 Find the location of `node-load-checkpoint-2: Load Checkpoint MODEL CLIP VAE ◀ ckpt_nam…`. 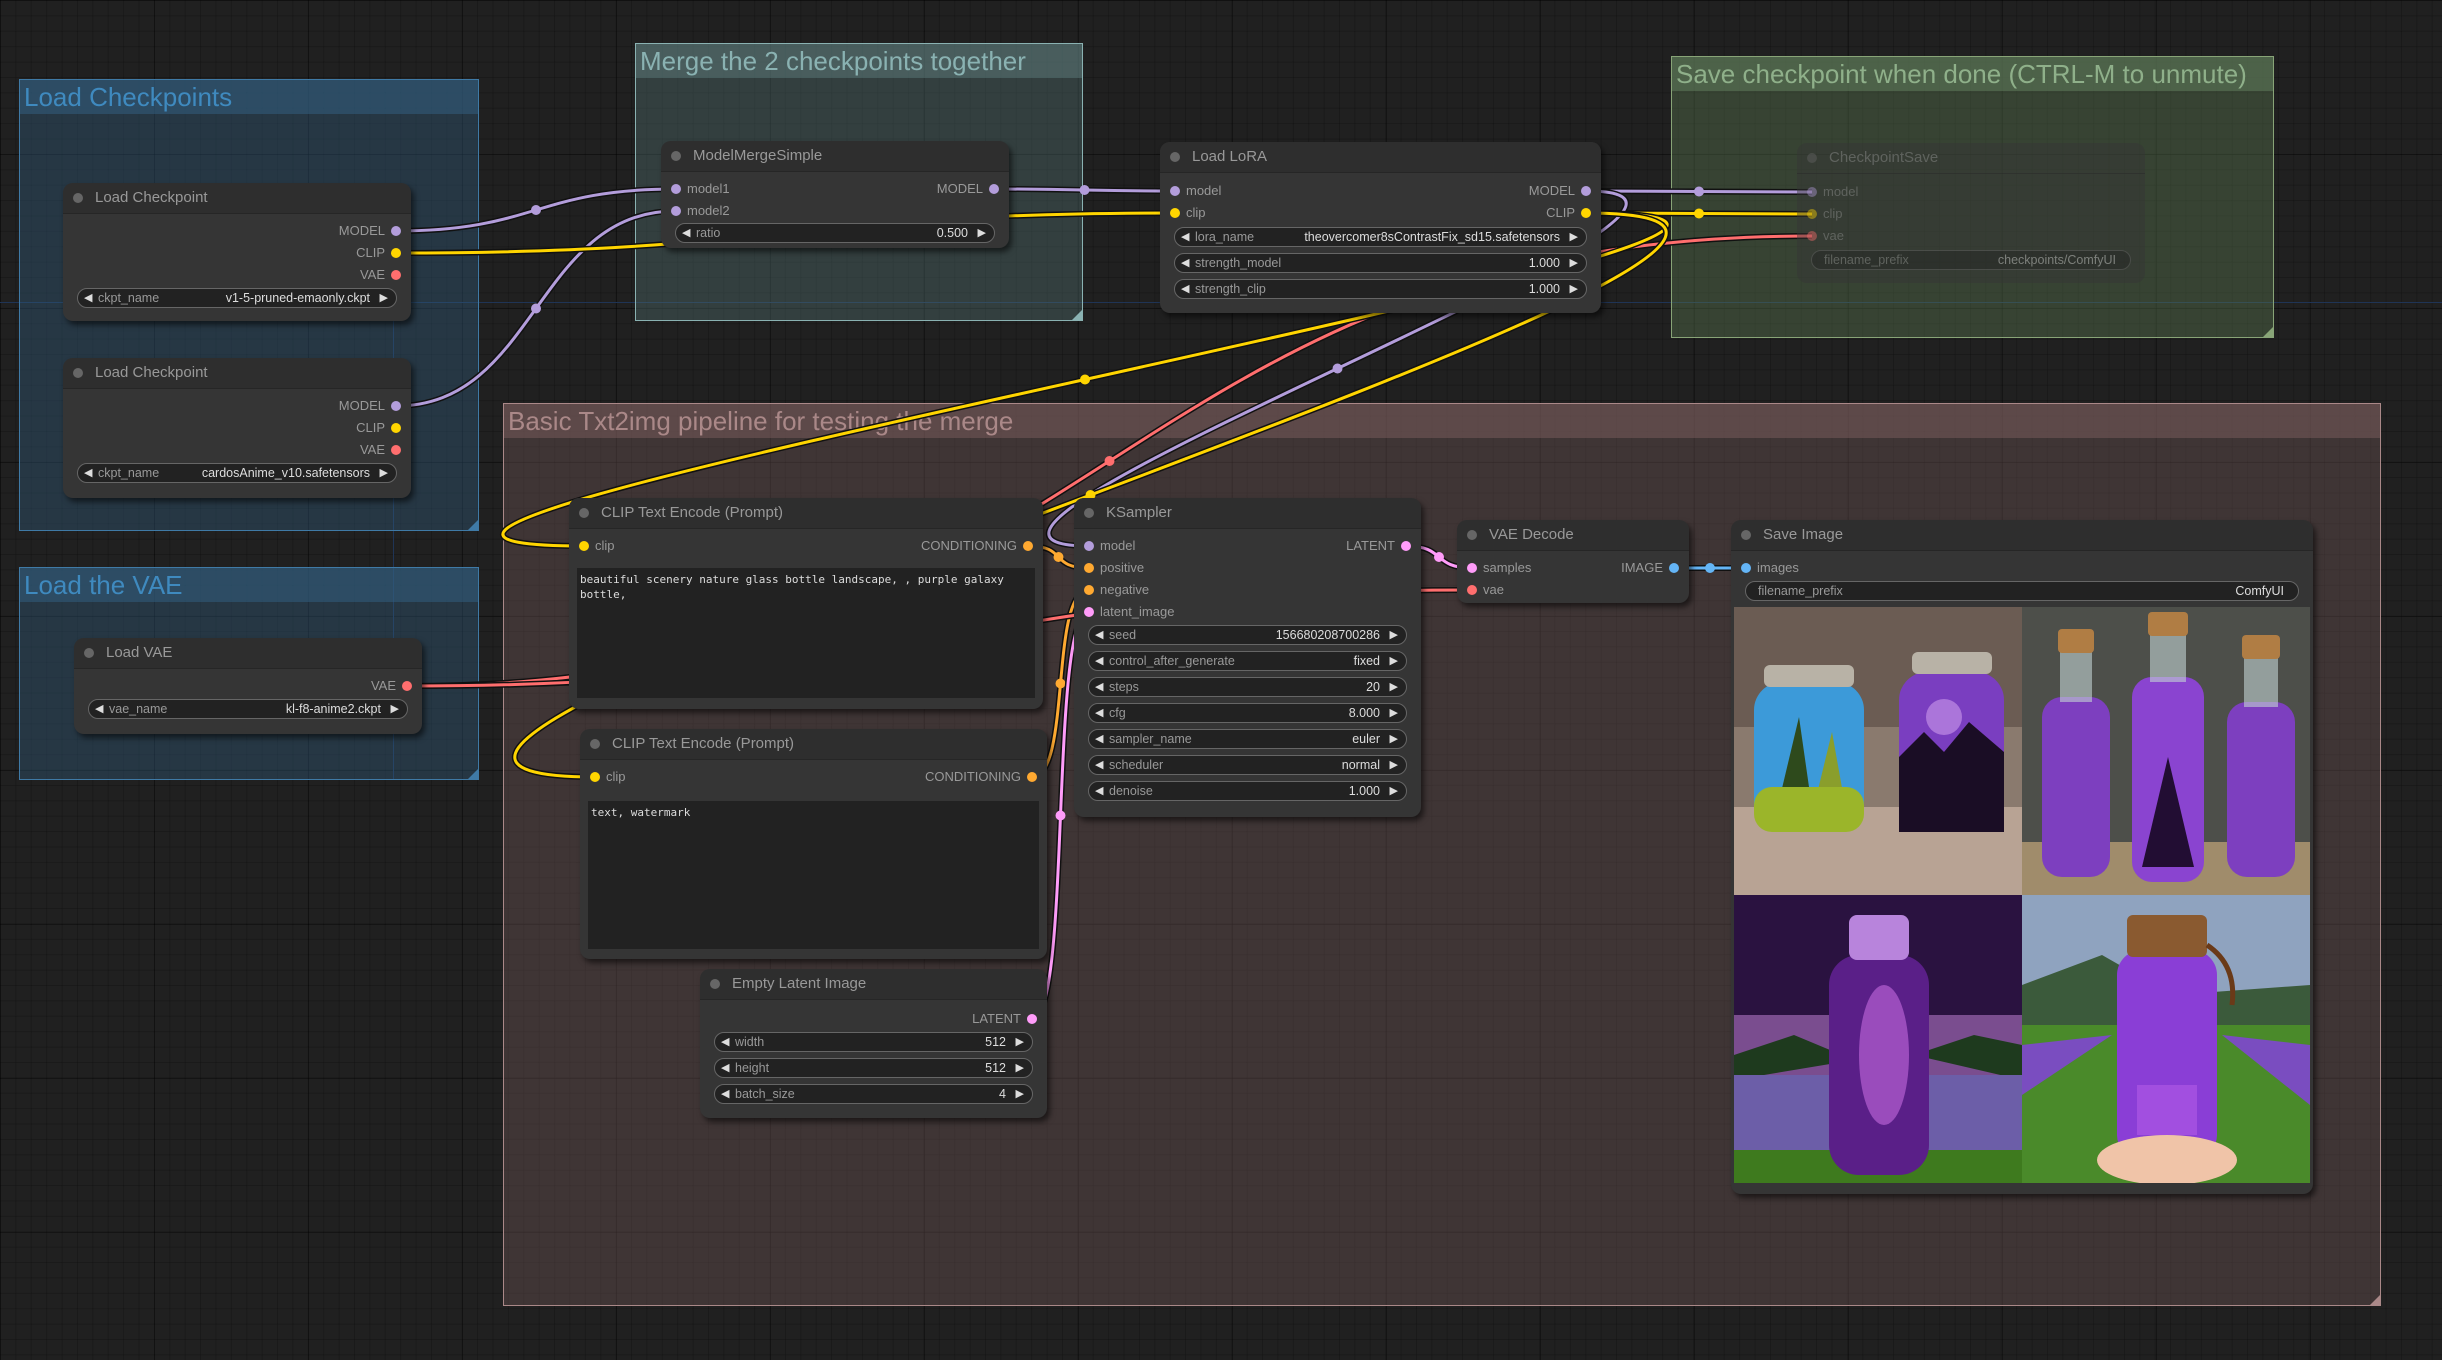

node-load-checkpoint-2: Load Checkpoint MODEL CLIP VAE ◀ ckpt_nam… is located at coordinates (237, 428).